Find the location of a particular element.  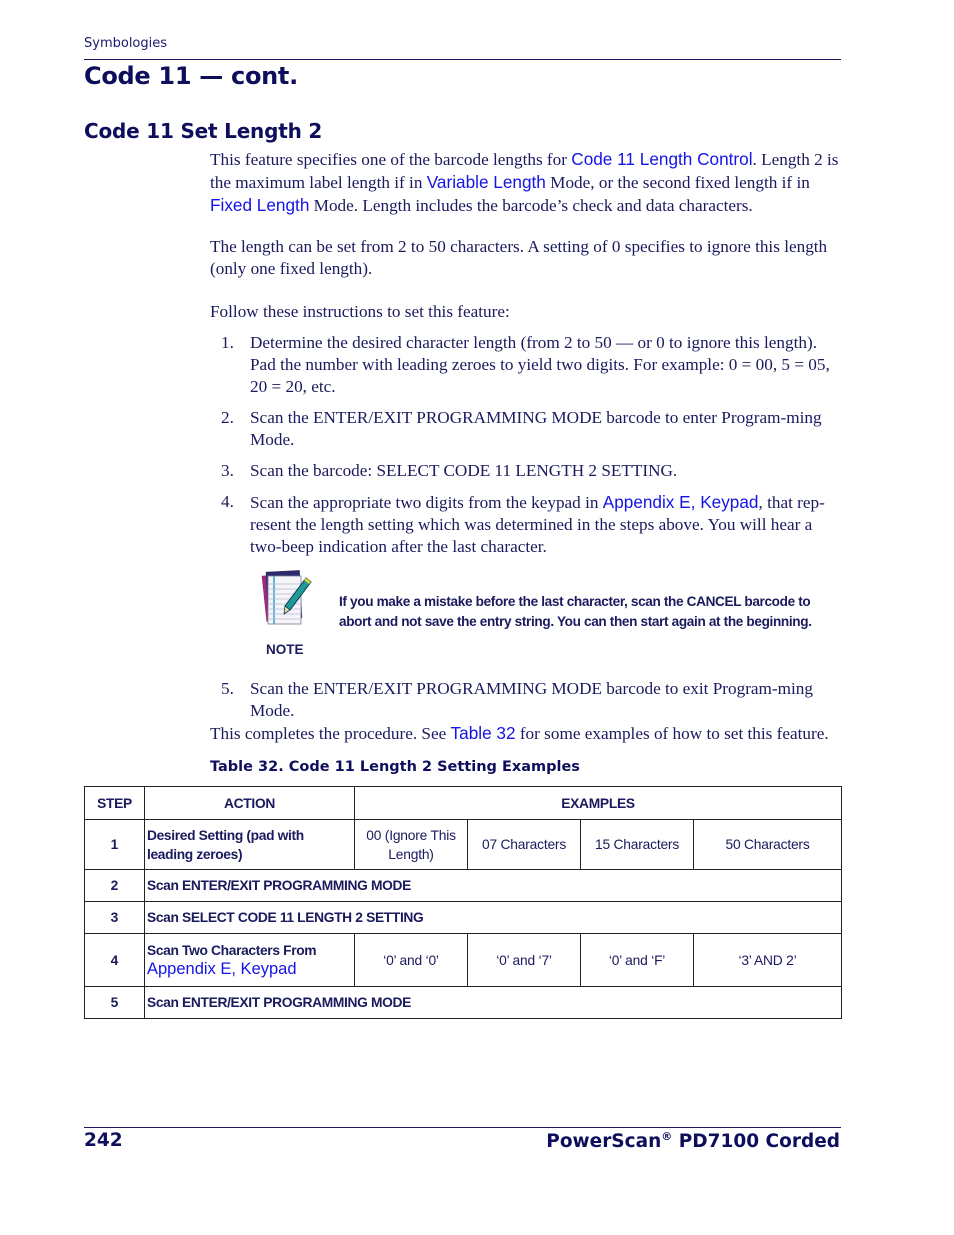

table-row: 2 Scan ENTER/EXIT PROGRAMMING MODE is located at coordinates (463, 885).